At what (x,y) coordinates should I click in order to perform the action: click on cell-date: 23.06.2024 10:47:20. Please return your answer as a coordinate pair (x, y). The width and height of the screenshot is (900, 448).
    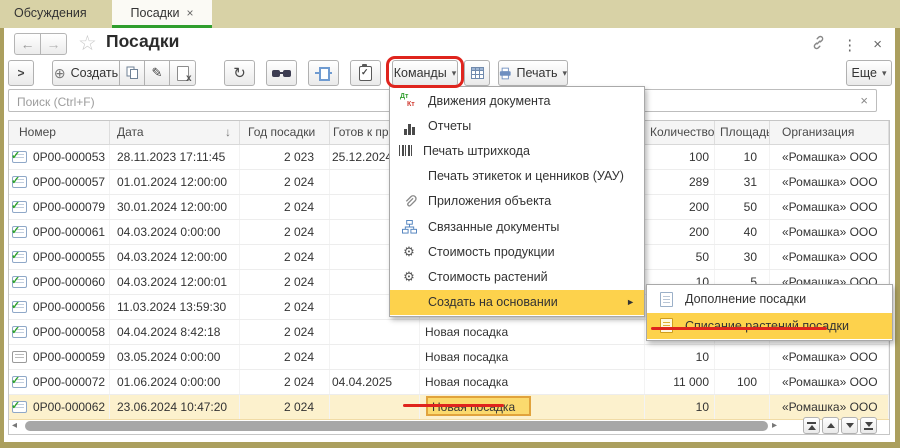
    Looking at the image, I should click on (175, 407).